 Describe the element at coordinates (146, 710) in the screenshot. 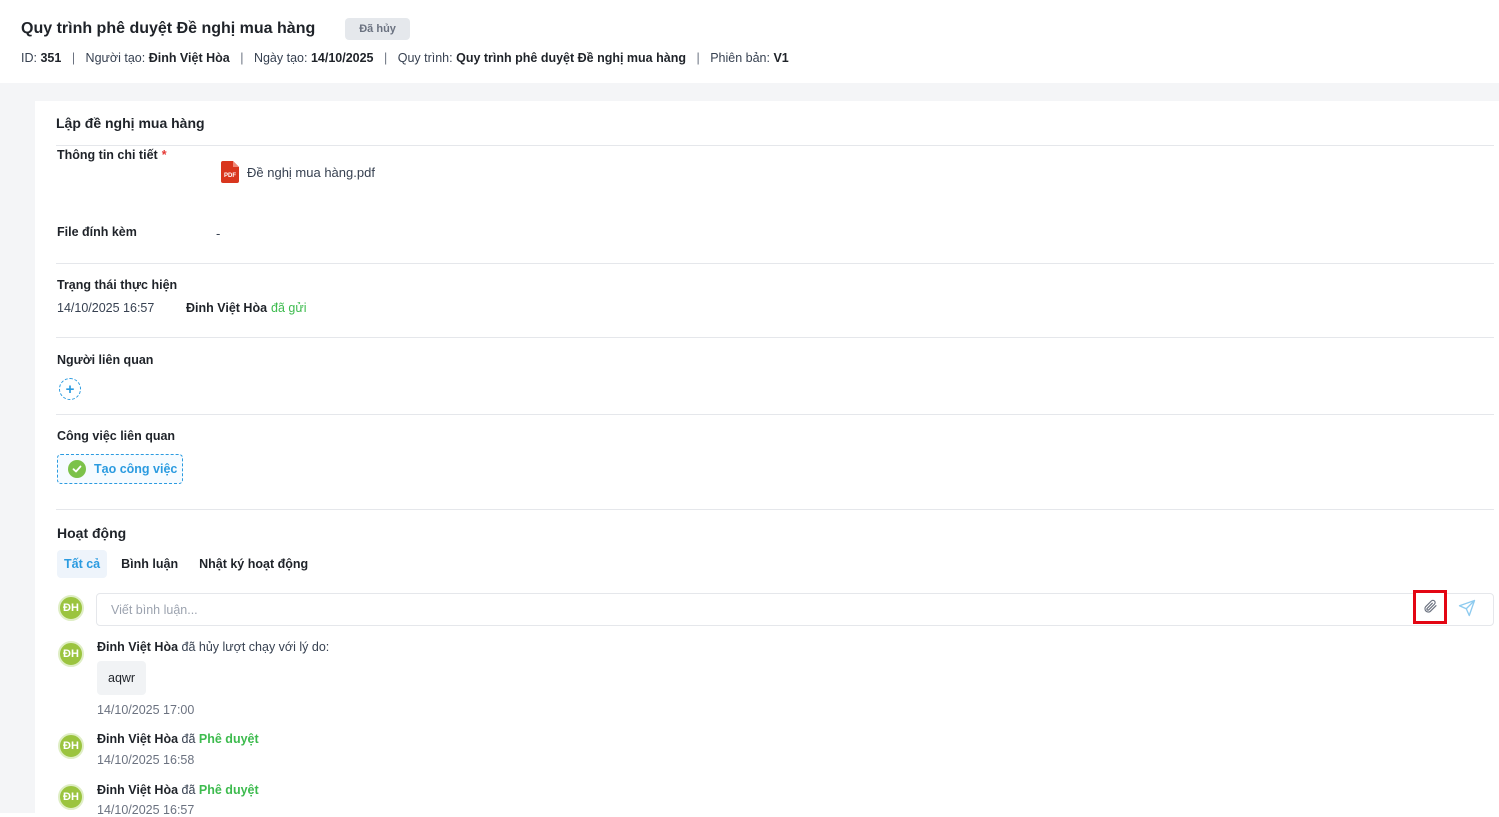

I see `activity-time: 14/10/2025 17:00` at that location.